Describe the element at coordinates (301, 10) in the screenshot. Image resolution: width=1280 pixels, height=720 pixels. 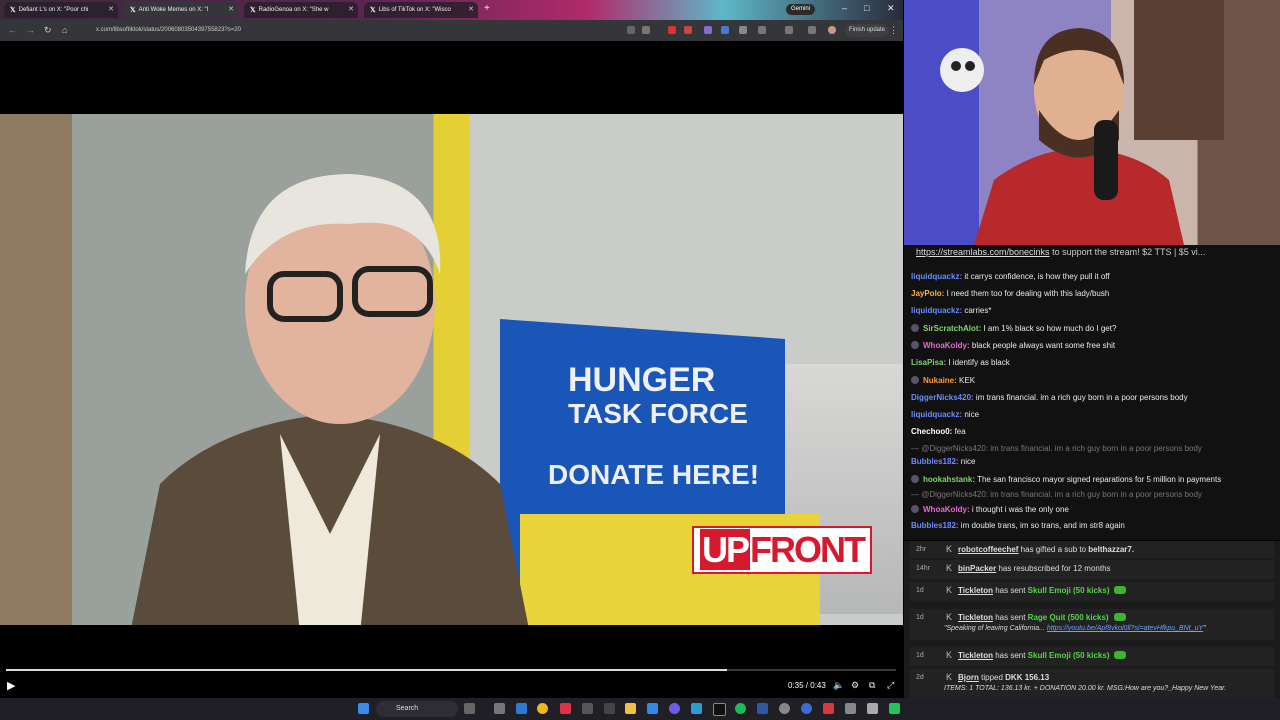
I see `tab-3: 𝕏 RadioGenoa on X: "She w ✕` at that location.